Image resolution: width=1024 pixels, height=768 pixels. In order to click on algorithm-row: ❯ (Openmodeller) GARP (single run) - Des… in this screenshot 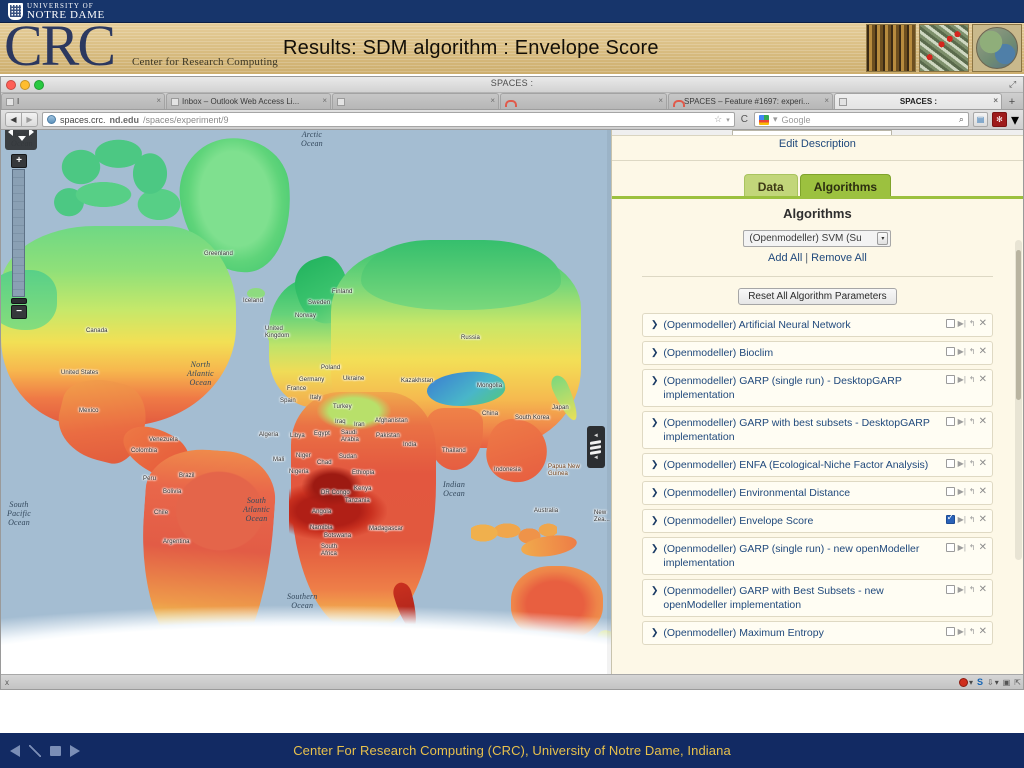, I will do `click(817, 388)`.